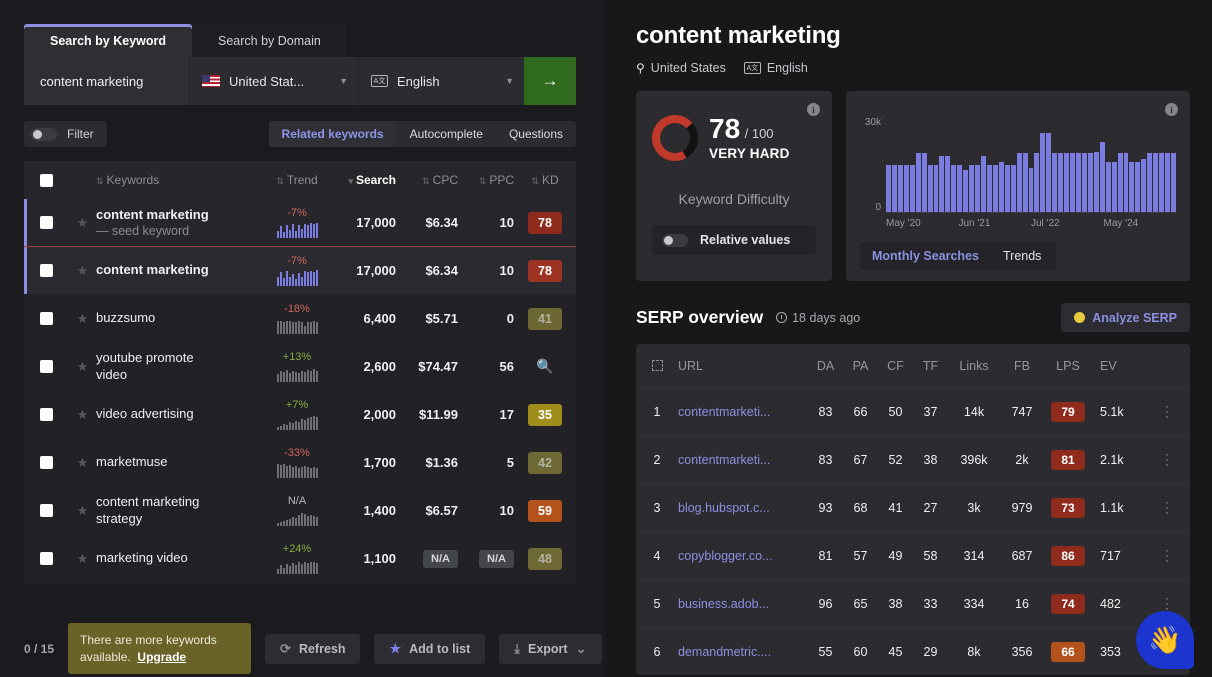  What do you see at coordinates (332, 134) in the screenshot?
I see `seg-related-keywords: Related keywords` at bounding box center [332, 134].